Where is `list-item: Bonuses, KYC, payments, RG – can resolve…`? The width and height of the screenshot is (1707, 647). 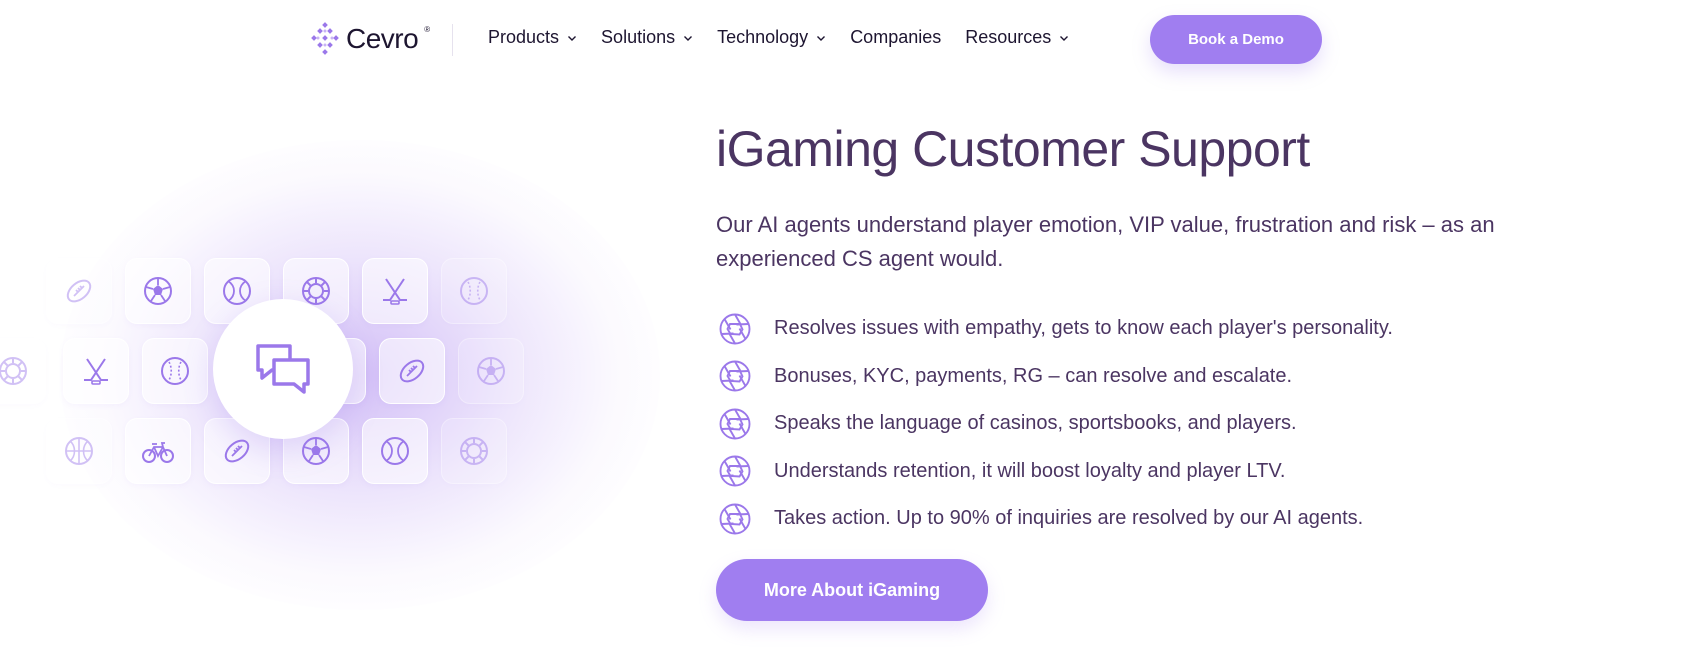
list-item: Bonuses, KYC, payments, RG – can resolve… is located at coordinates (1055, 377).